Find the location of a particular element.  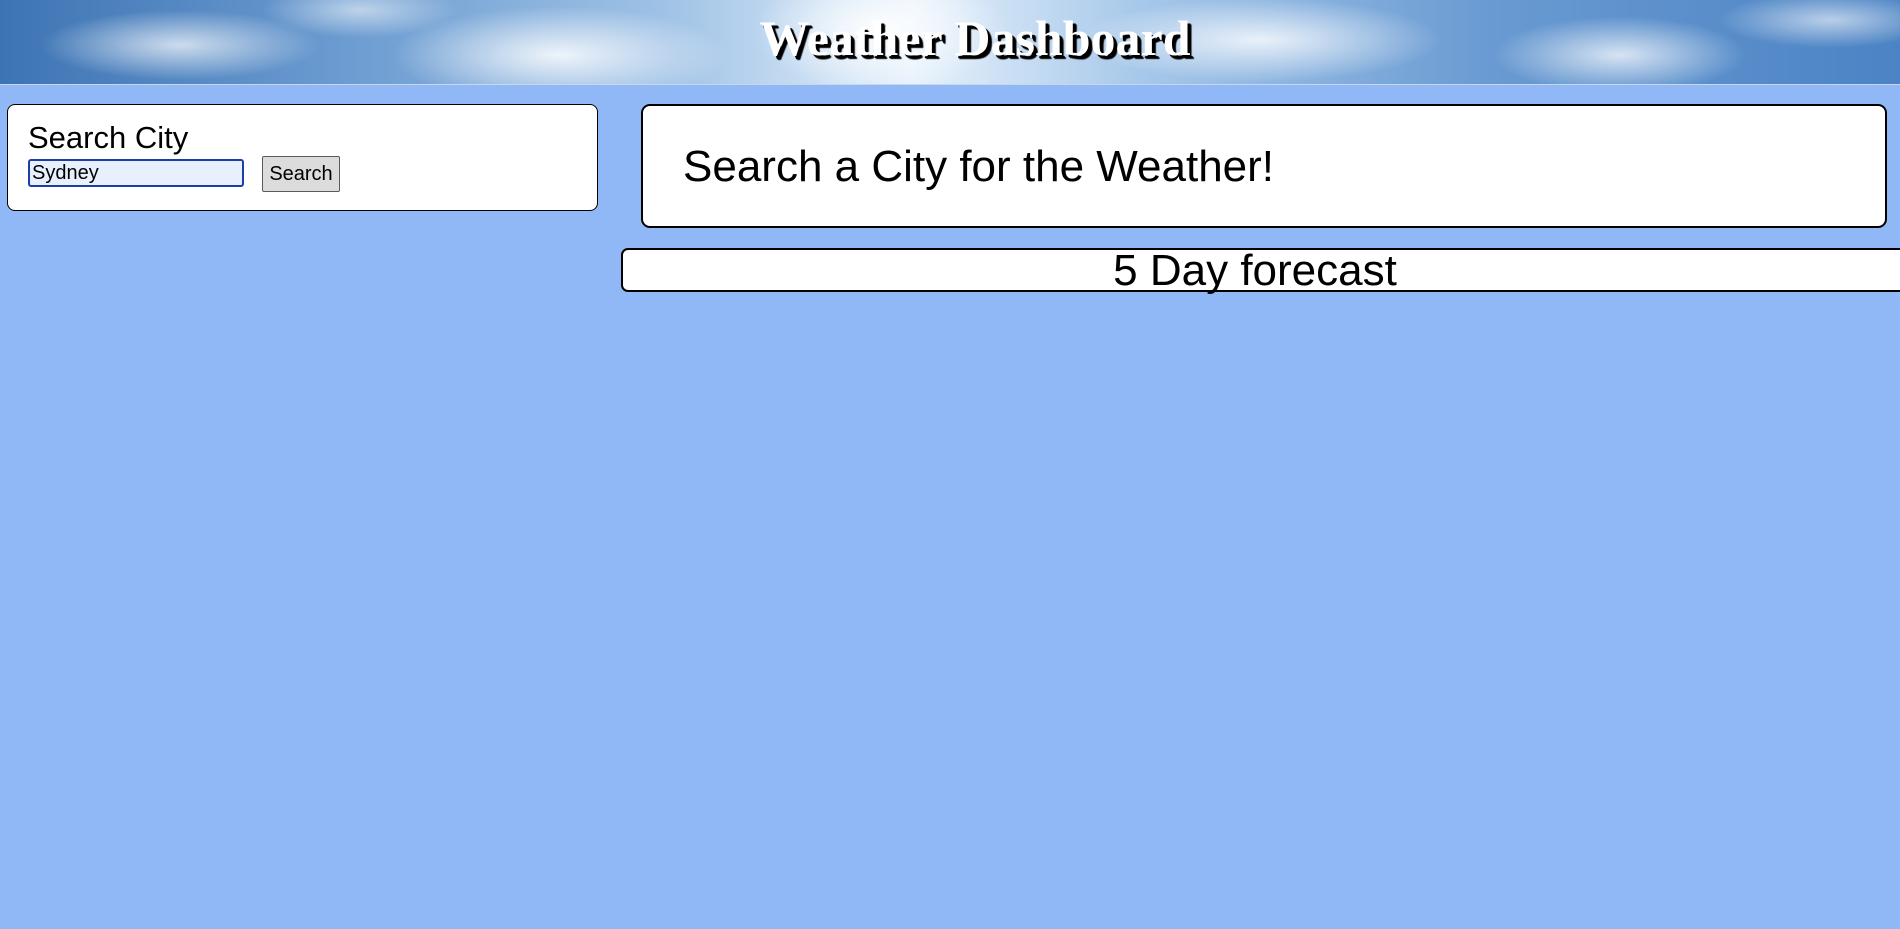

search-panel: Search City Search is located at coordinates (302, 157).